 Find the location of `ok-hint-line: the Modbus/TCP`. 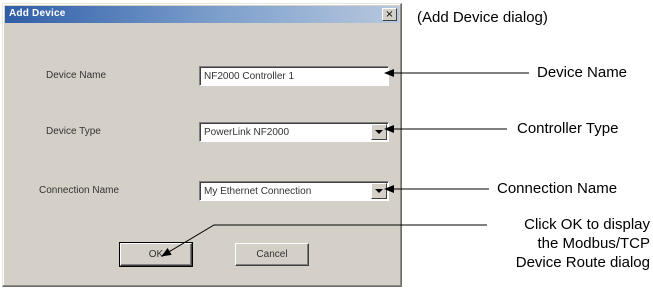

ok-hint-line: the Modbus/TCP is located at coordinates (593, 243).